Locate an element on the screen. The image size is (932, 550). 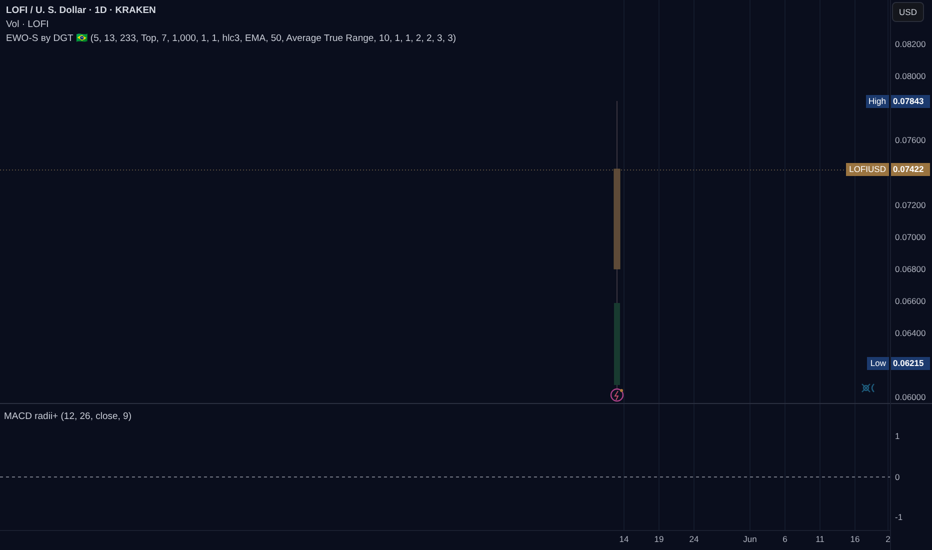
price-label: 0.08000 is located at coordinates (910, 77).